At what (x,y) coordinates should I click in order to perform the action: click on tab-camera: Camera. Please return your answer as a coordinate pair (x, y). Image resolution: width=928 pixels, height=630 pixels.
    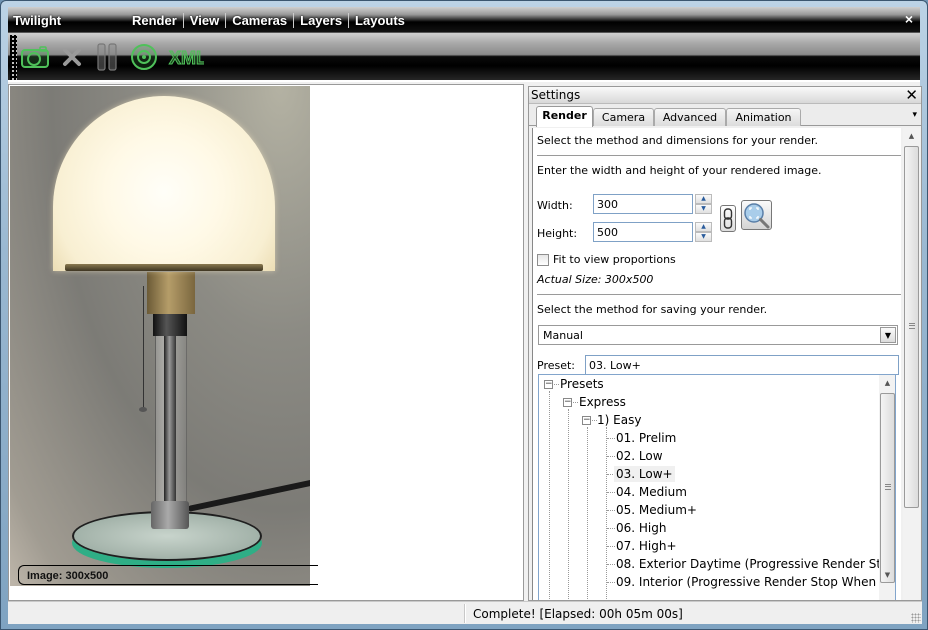
    Looking at the image, I should click on (623, 117).